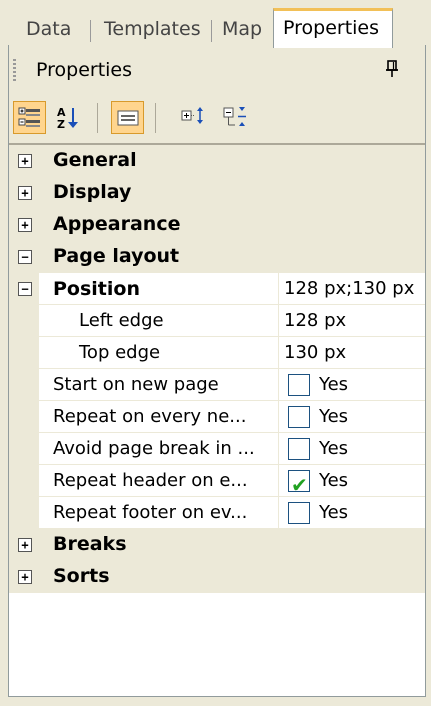  I want to click on tab-strip: Data Templates Map Properties, so click(215, 28).